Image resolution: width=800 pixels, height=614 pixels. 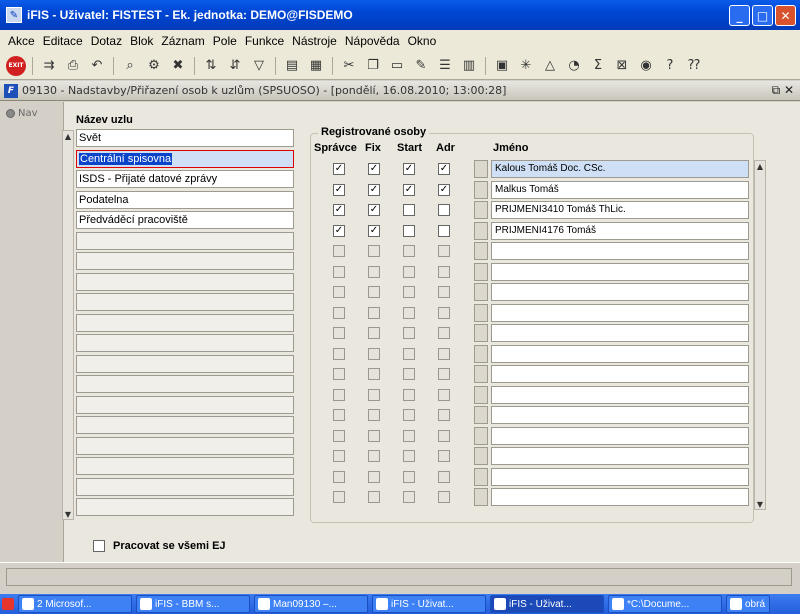 I want to click on person-name-field: PRIJMENI4176 Tomáš, so click(x=620, y=230).